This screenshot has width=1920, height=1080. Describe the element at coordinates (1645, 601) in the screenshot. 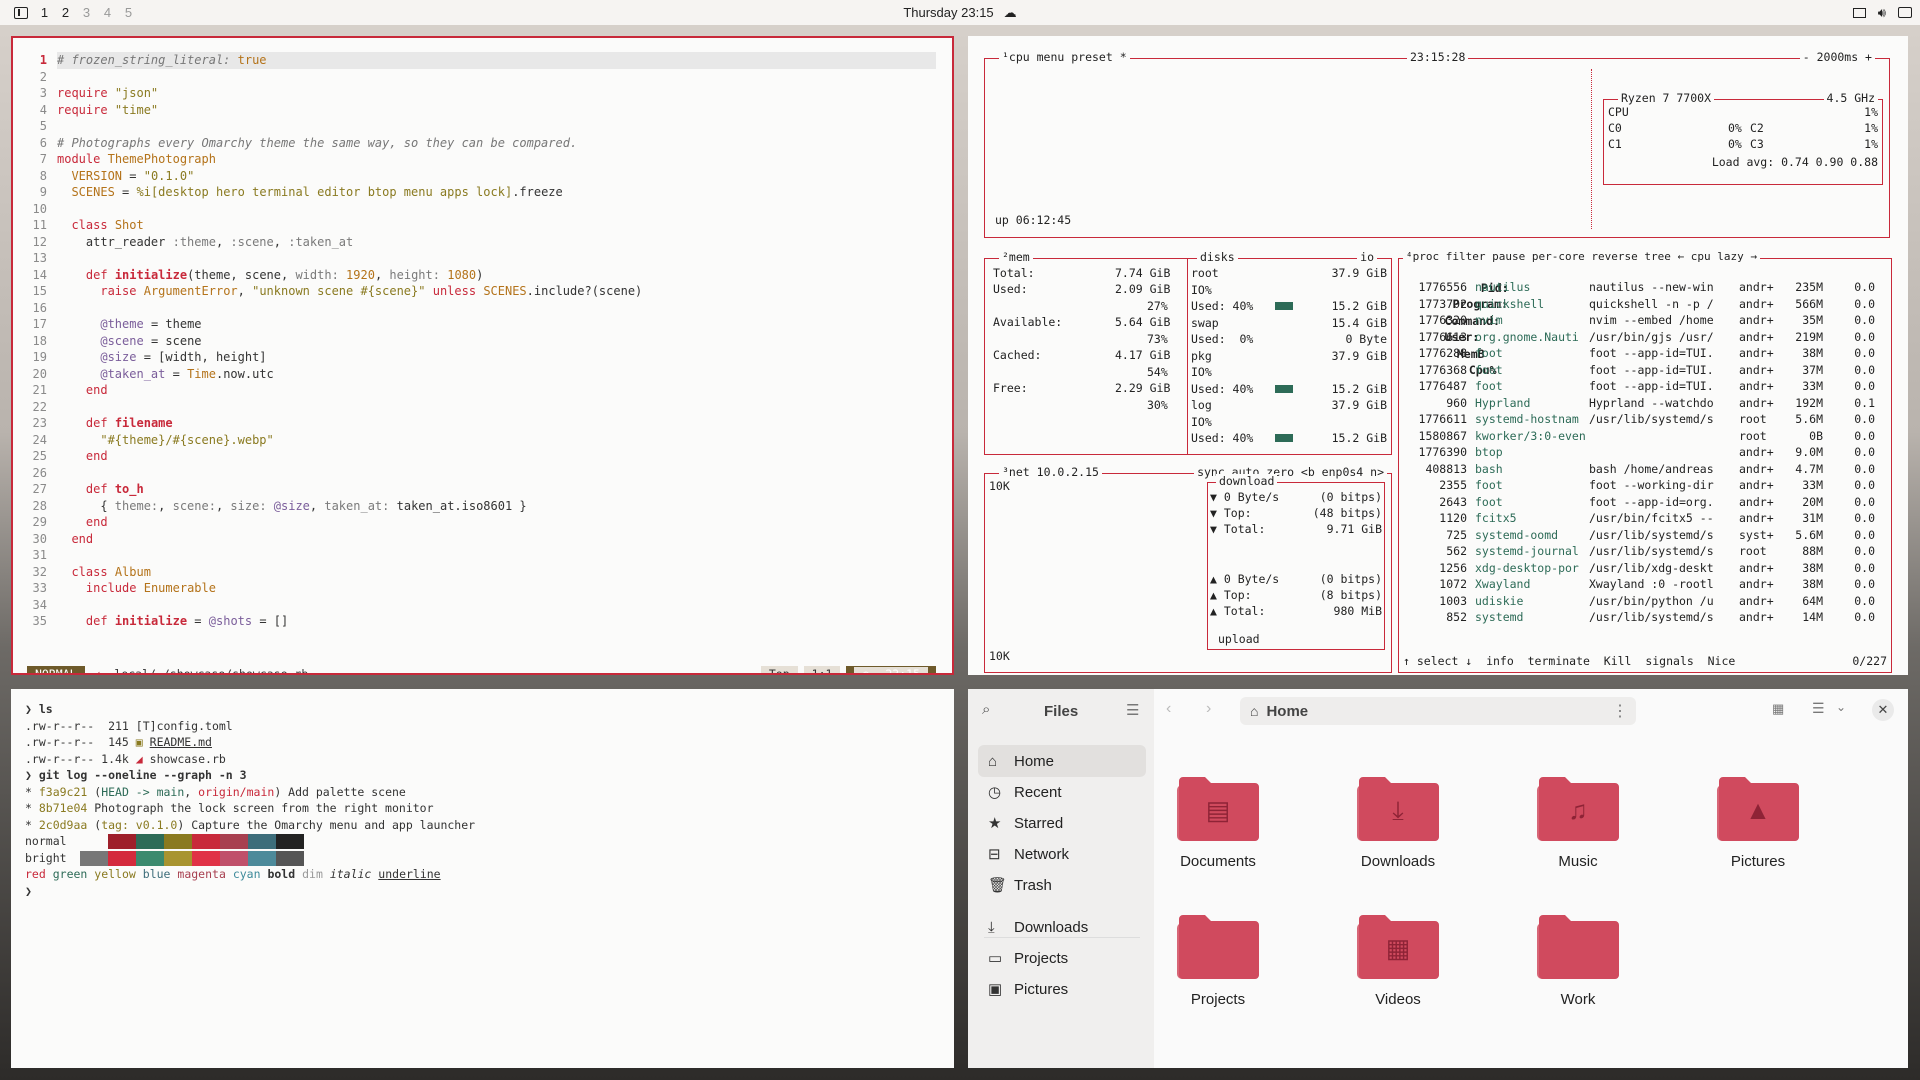

I see `proc-row: 1003 udiskie/usr/bin/python /u andr+ 64M 0.0` at that location.